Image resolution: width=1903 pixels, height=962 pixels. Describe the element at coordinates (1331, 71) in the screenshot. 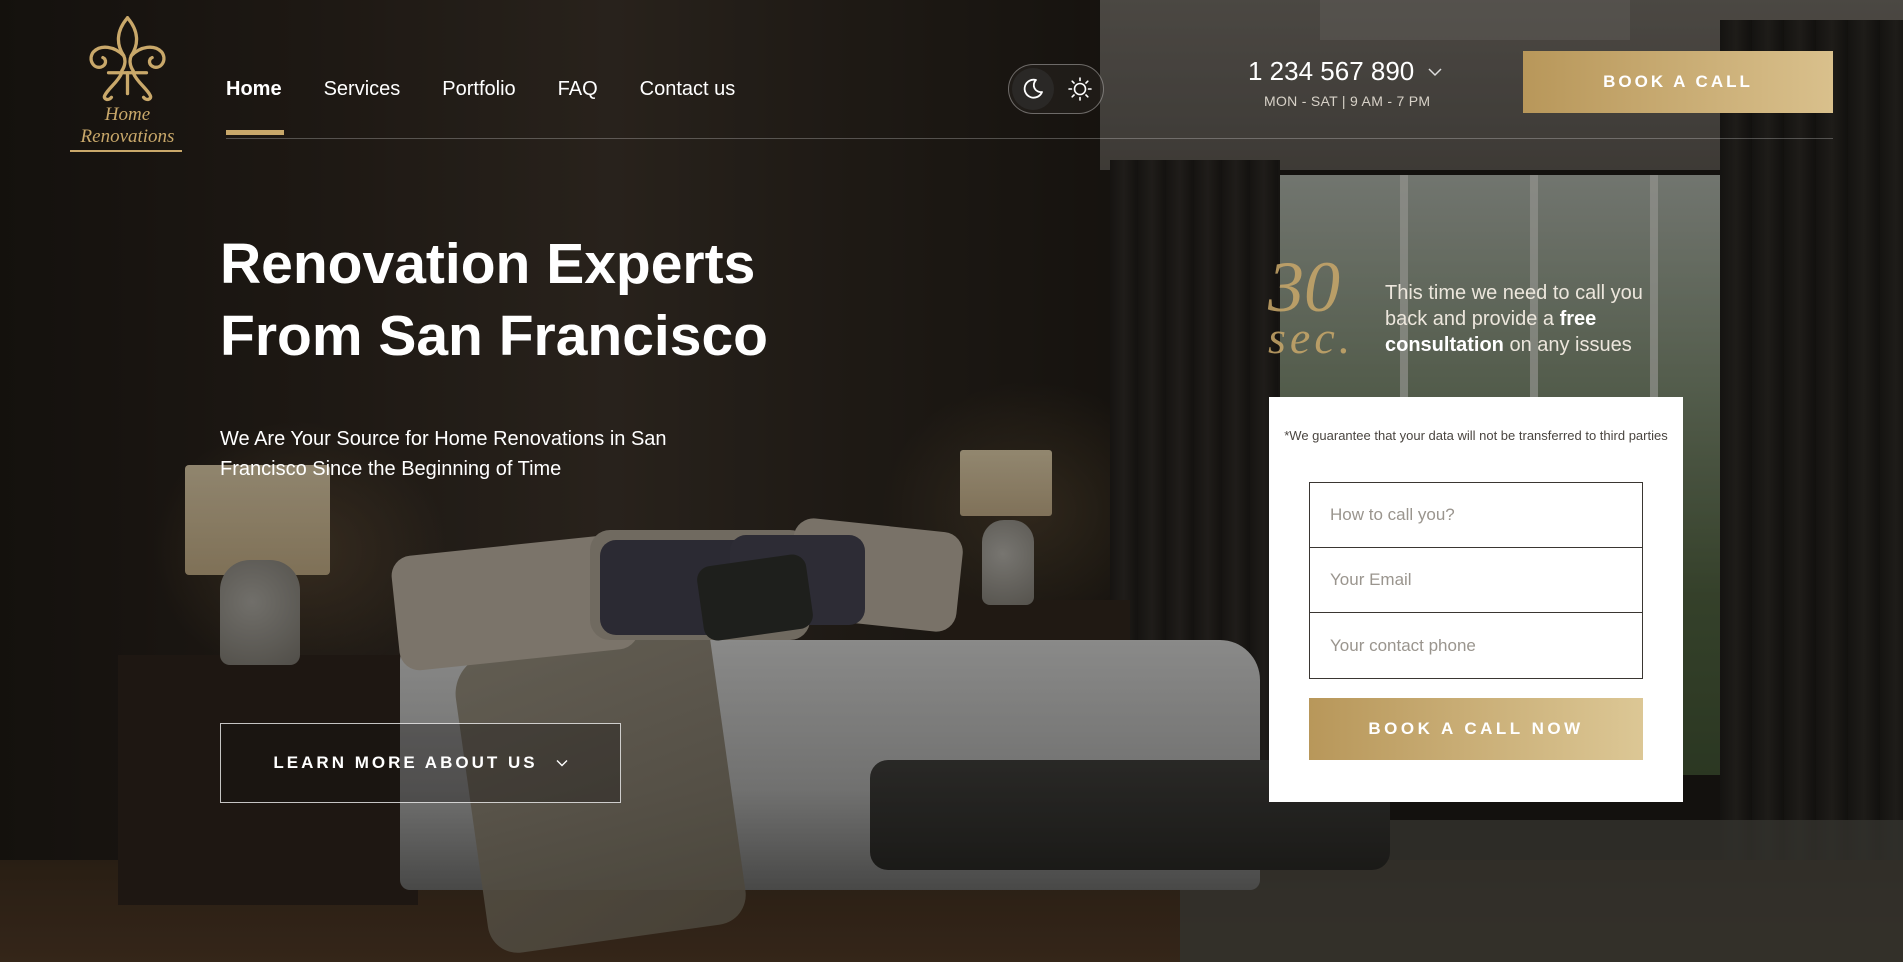

I see `phone-number: 1 234 567 890` at that location.